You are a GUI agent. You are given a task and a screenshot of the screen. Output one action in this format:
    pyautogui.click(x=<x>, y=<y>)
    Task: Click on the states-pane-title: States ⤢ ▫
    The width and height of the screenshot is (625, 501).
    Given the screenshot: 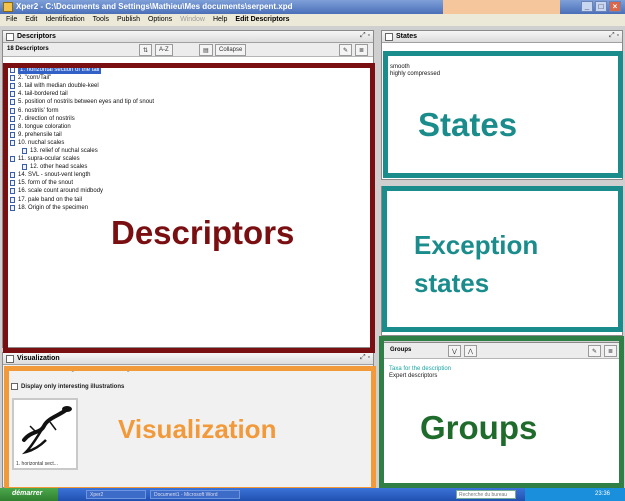 What is the action you would take?
    pyautogui.click(x=502, y=37)
    